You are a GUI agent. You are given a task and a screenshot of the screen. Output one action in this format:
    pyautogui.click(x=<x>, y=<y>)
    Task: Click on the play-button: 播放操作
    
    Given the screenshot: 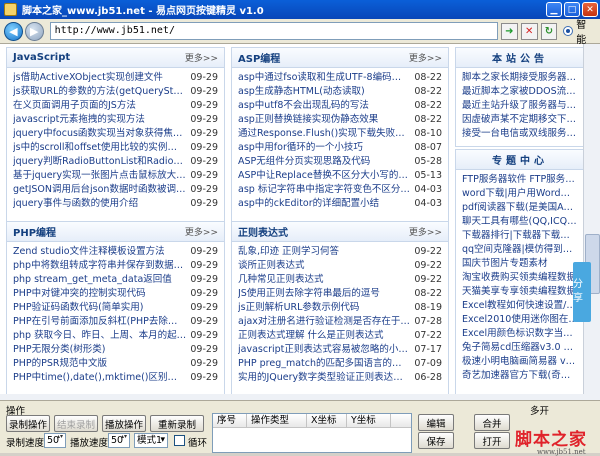 What is the action you would take?
    pyautogui.click(x=124, y=423)
    